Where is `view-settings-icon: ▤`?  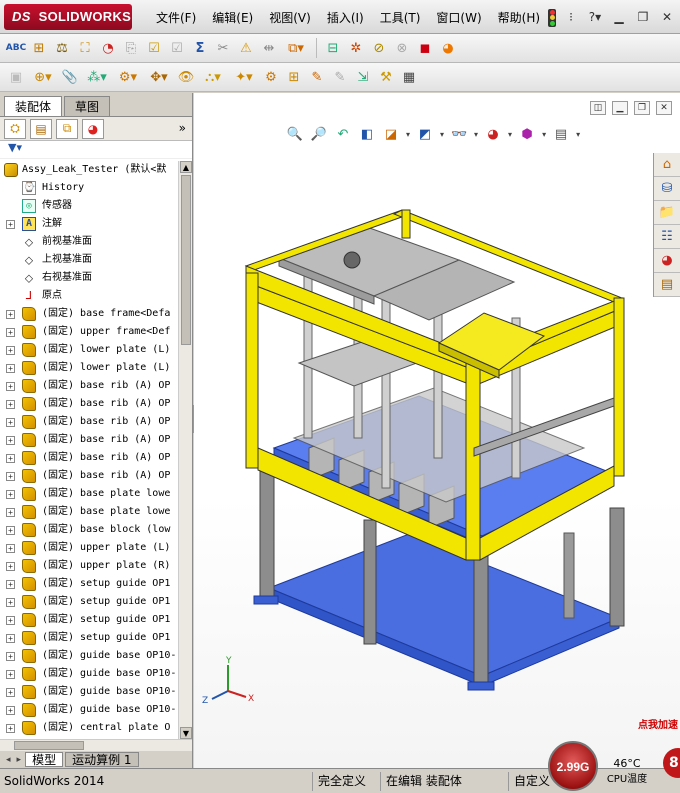
view-settings-icon: ▤ is located at coordinates (561, 134).